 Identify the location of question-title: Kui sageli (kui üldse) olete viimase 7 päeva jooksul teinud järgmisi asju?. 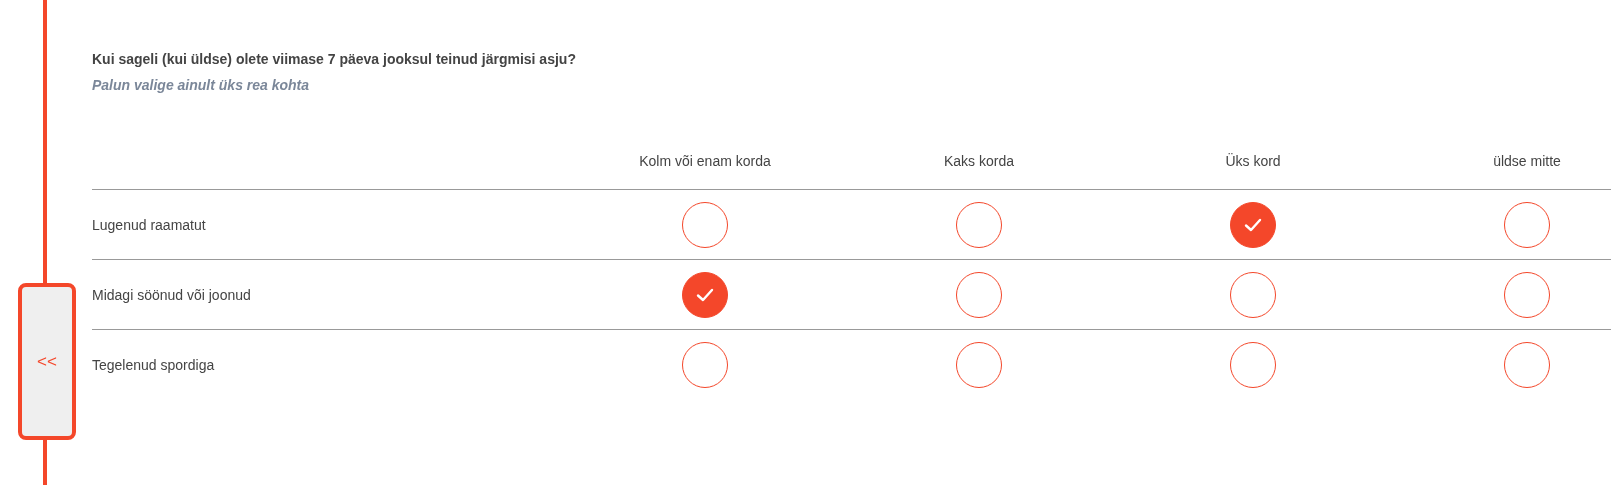
(334, 59).